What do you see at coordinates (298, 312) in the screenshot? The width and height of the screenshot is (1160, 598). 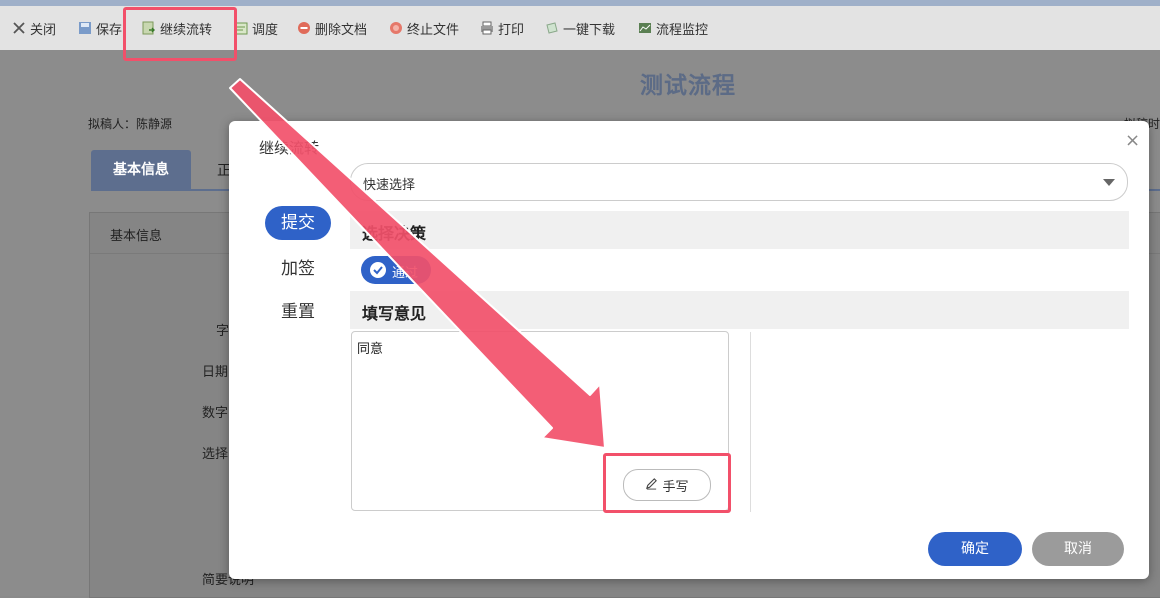 I see `reset-button: 重置` at bounding box center [298, 312].